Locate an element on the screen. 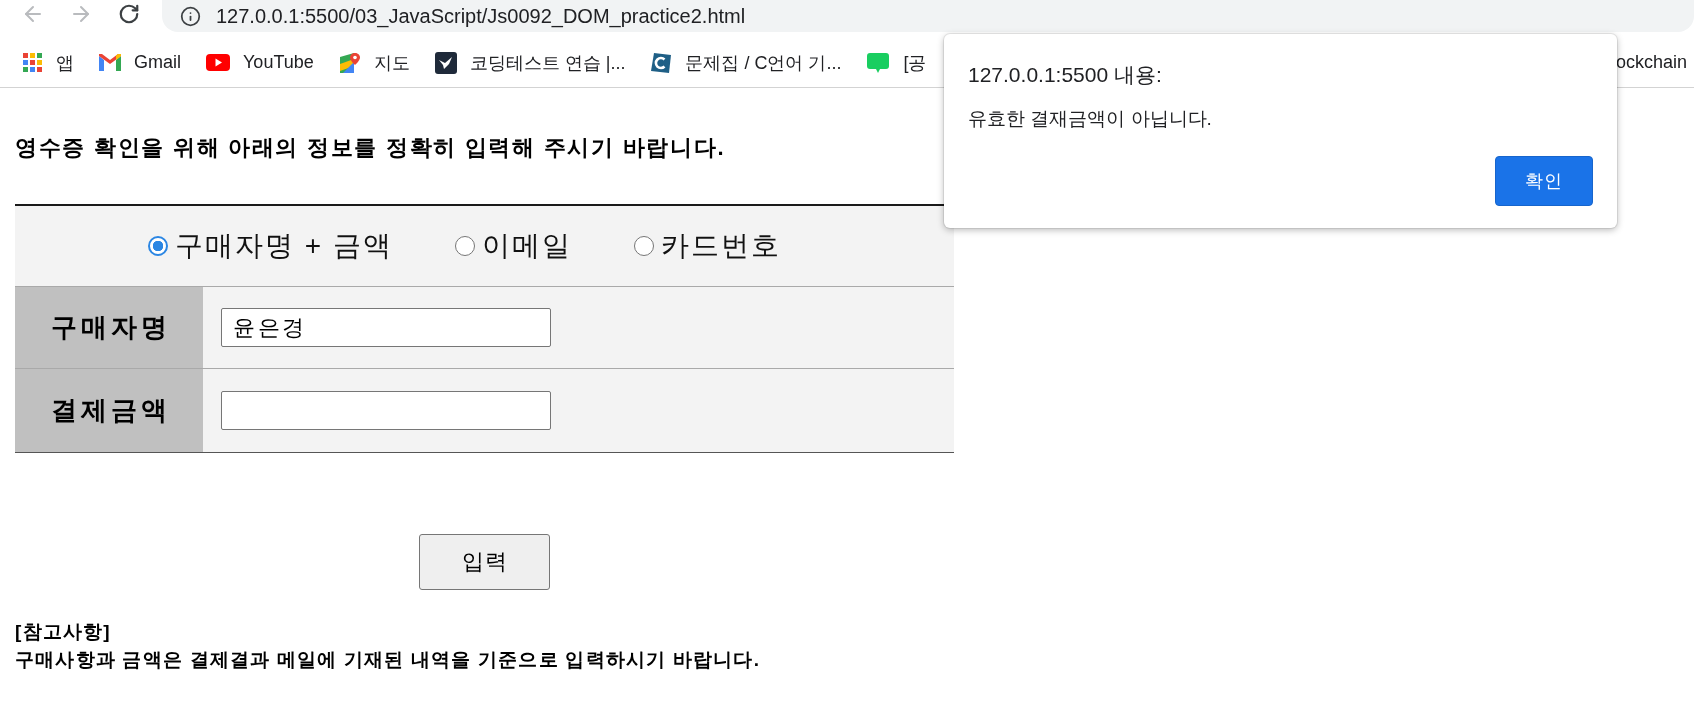 The width and height of the screenshot is (1694, 717). info-icon is located at coordinates (190, 16).